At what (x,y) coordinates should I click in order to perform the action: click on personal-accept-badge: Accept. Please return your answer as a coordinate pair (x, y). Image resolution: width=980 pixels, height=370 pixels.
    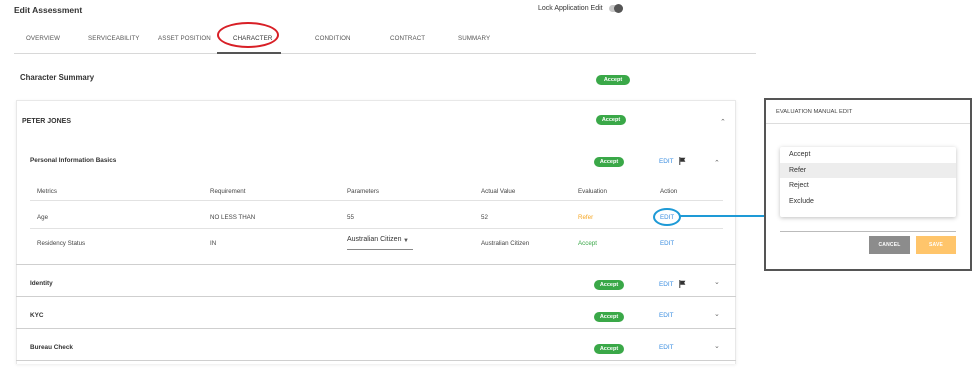
    Looking at the image, I should click on (609, 162).